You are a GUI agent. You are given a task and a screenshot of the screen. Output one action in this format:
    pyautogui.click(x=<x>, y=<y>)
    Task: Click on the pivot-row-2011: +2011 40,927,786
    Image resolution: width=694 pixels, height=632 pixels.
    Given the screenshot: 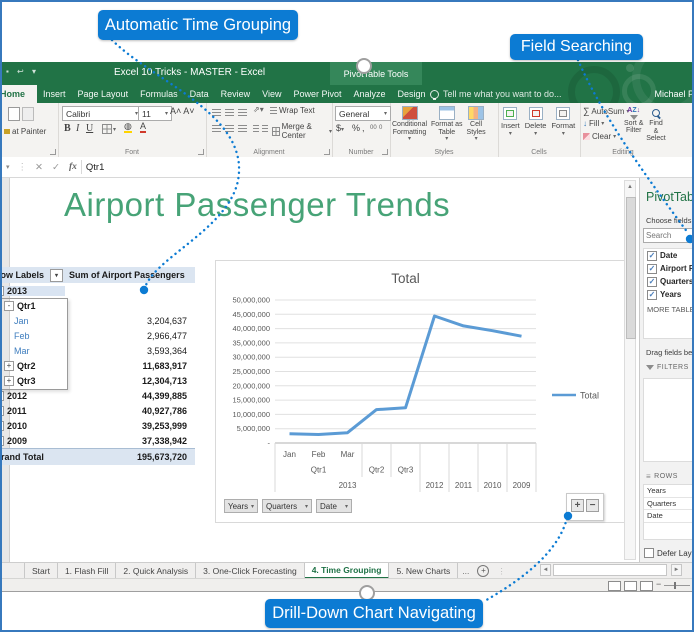 What is the action you would take?
    pyautogui.click(x=98, y=410)
    